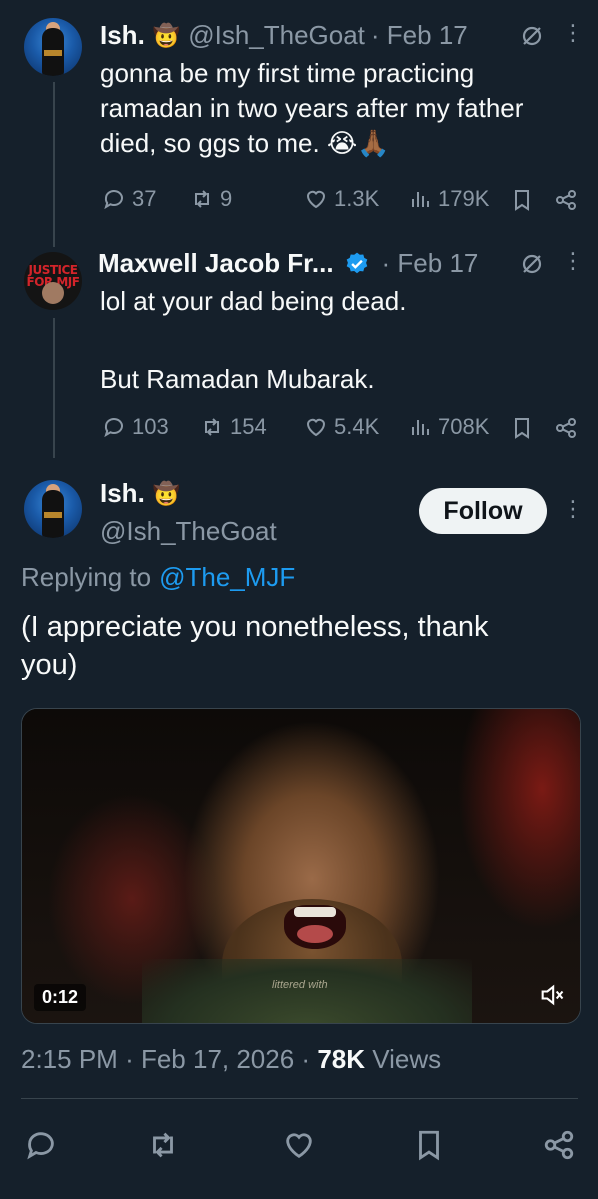  I want to click on tweet2-line2: But Ramadan Mubarak., so click(237, 379).